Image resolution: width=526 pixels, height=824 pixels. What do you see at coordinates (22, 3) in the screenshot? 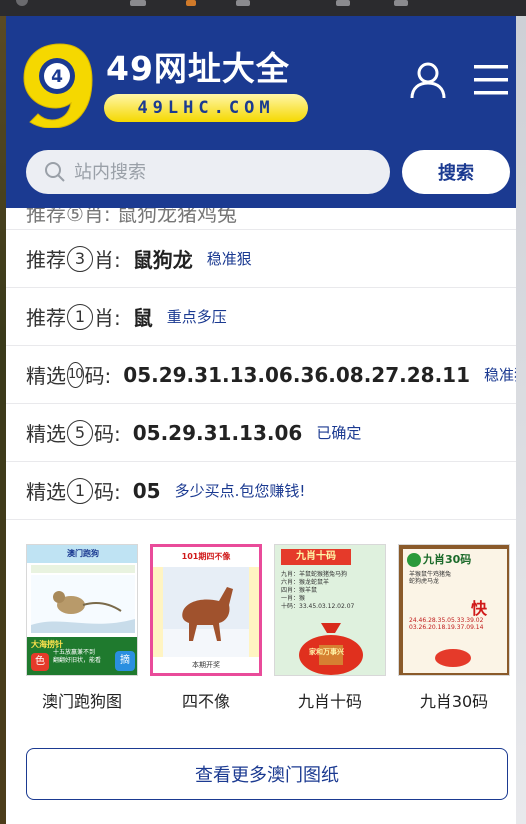
I see `browser-icon` at bounding box center [22, 3].